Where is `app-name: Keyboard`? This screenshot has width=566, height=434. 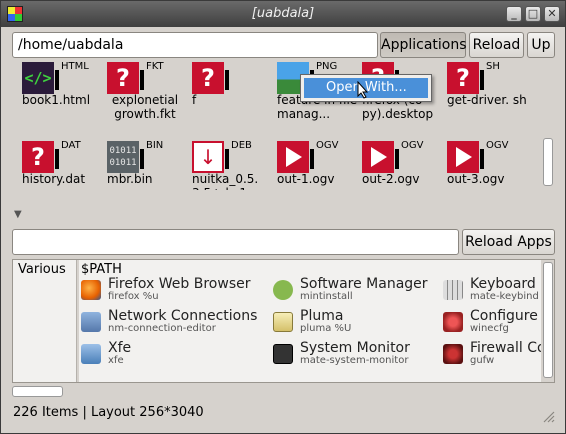
app-name: Keyboard is located at coordinates (503, 284).